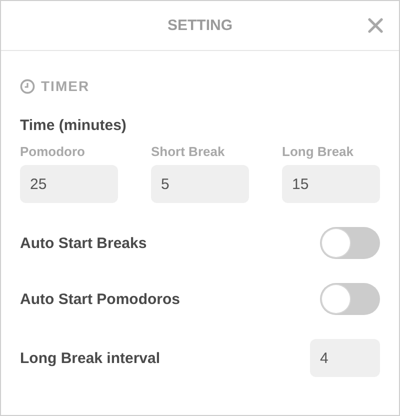 The height and width of the screenshot is (416, 400). Describe the element at coordinates (375, 25) in the screenshot. I see `close-icon` at that location.